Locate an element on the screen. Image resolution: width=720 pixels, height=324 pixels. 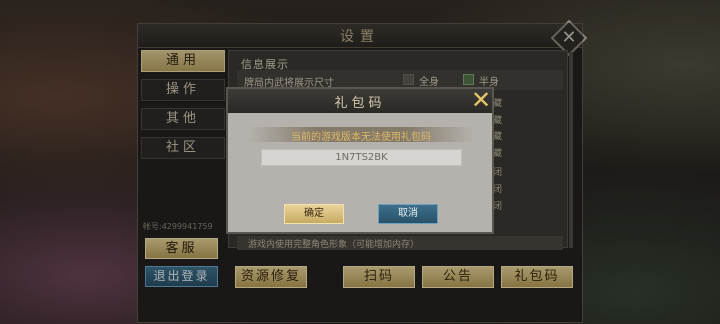
dialog-close-button: ✕ is located at coordinates (481, 100).